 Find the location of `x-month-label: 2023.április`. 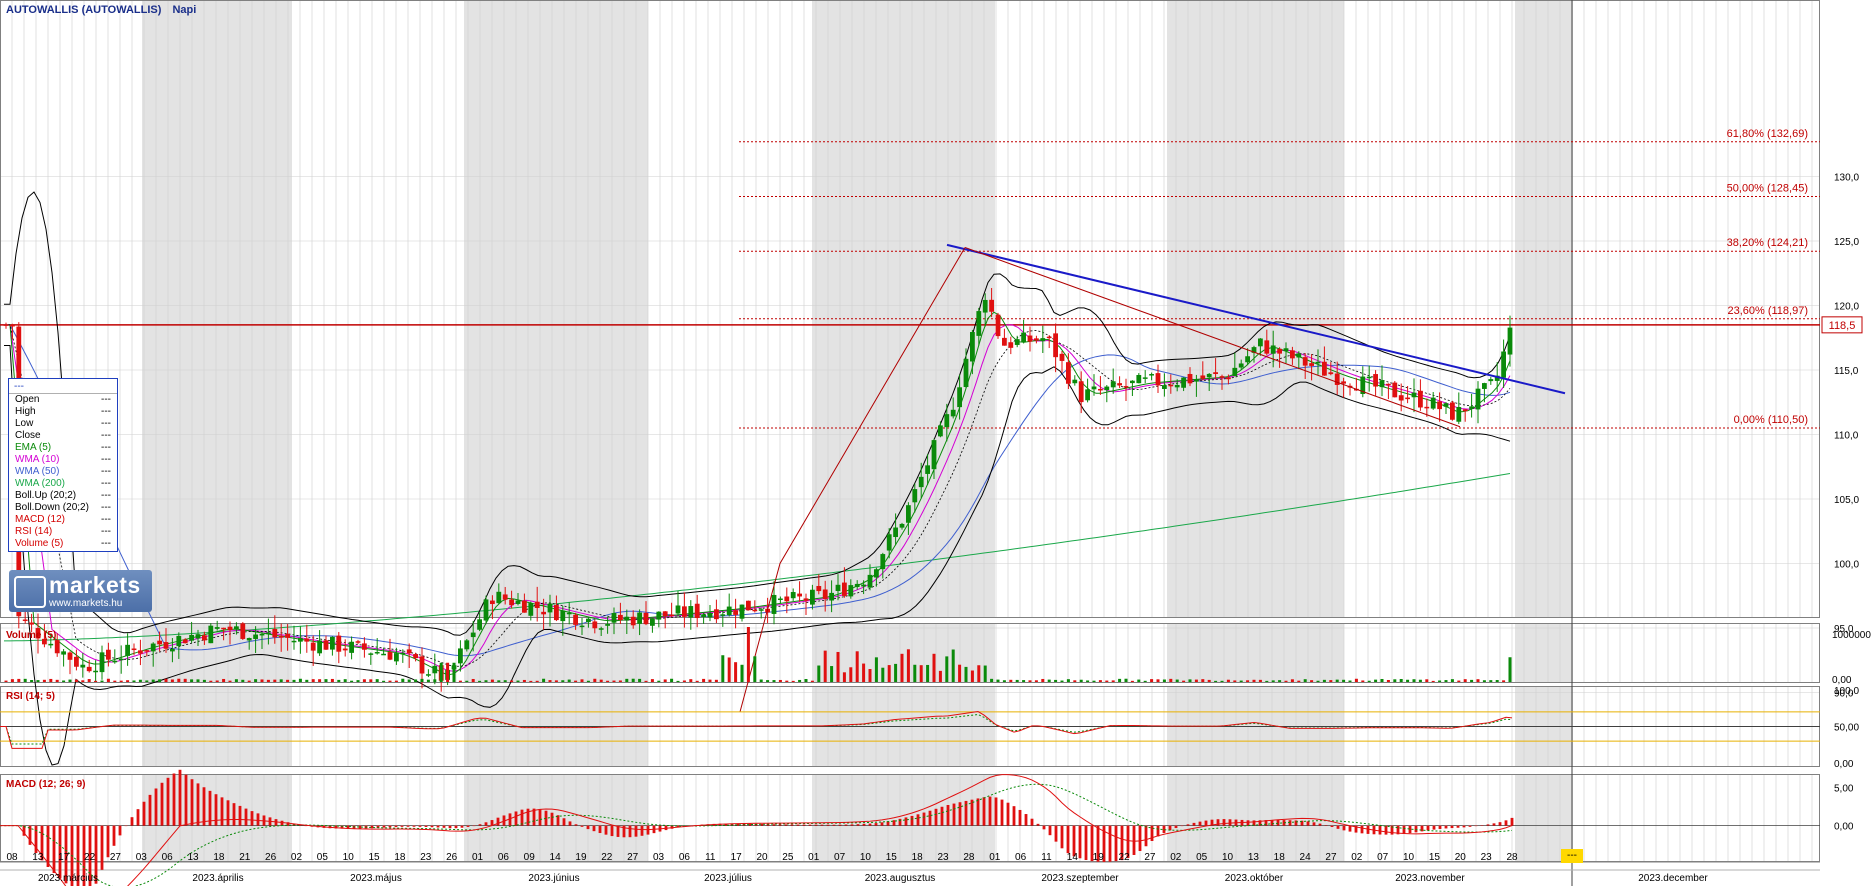

x-month-label: 2023.április is located at coordinates (217, 878).